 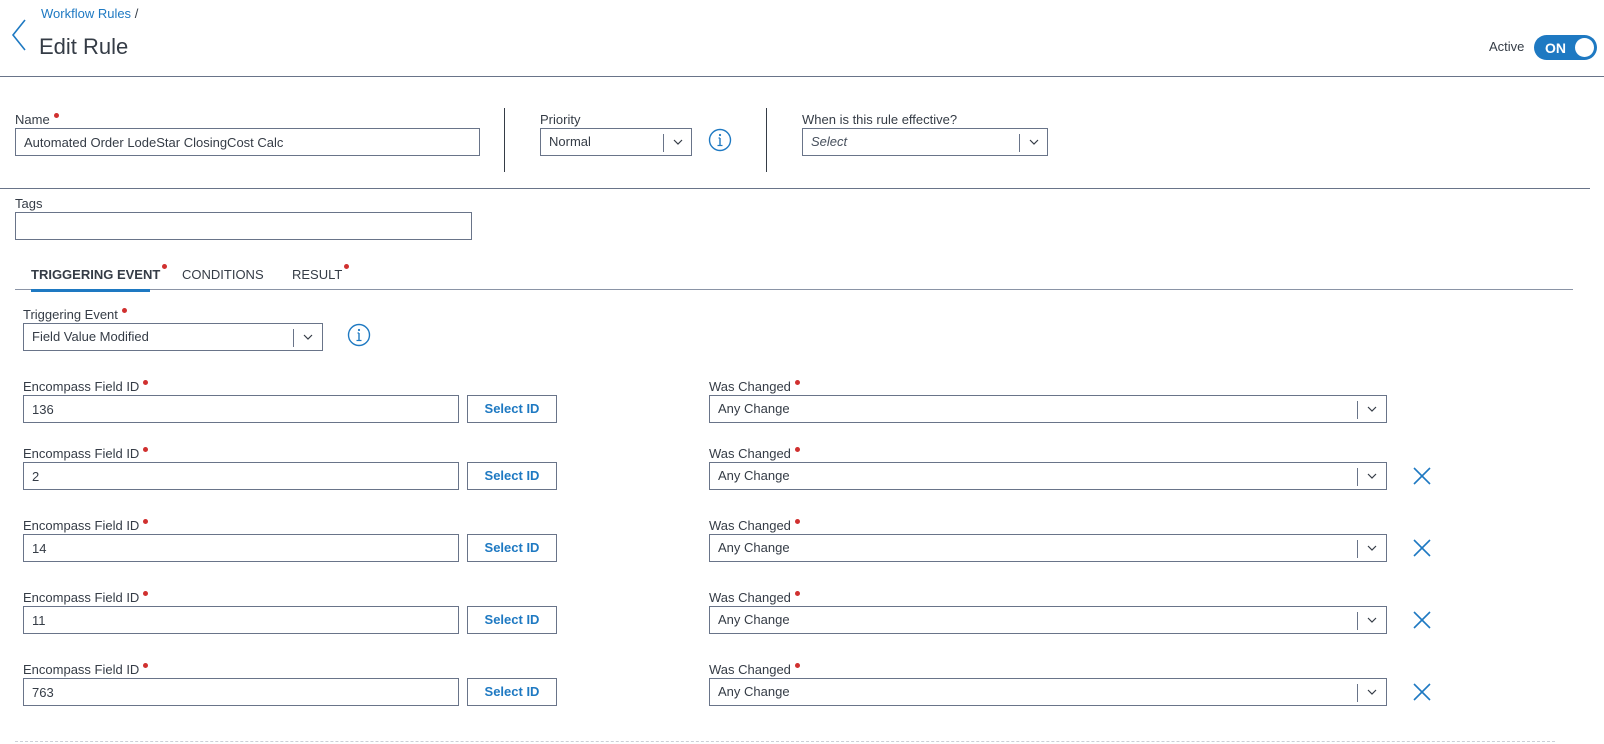 I want to click on breadcrumb: Workflow Rules /, so click(x=89, y=13).